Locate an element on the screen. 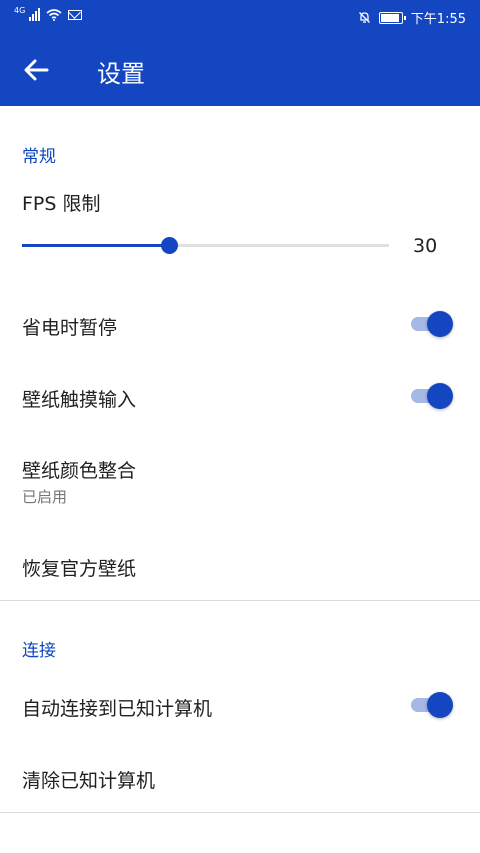  wifi-icon is located at coordinates (54, 14).